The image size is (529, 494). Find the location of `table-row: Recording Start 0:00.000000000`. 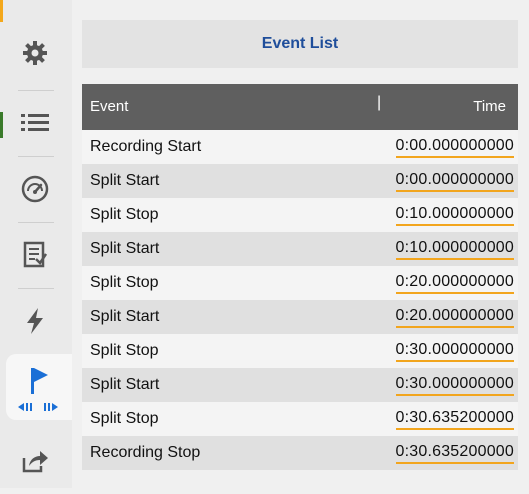

table-row: Recording Start 0:00.000000000 is located at coordinates (300, 147).